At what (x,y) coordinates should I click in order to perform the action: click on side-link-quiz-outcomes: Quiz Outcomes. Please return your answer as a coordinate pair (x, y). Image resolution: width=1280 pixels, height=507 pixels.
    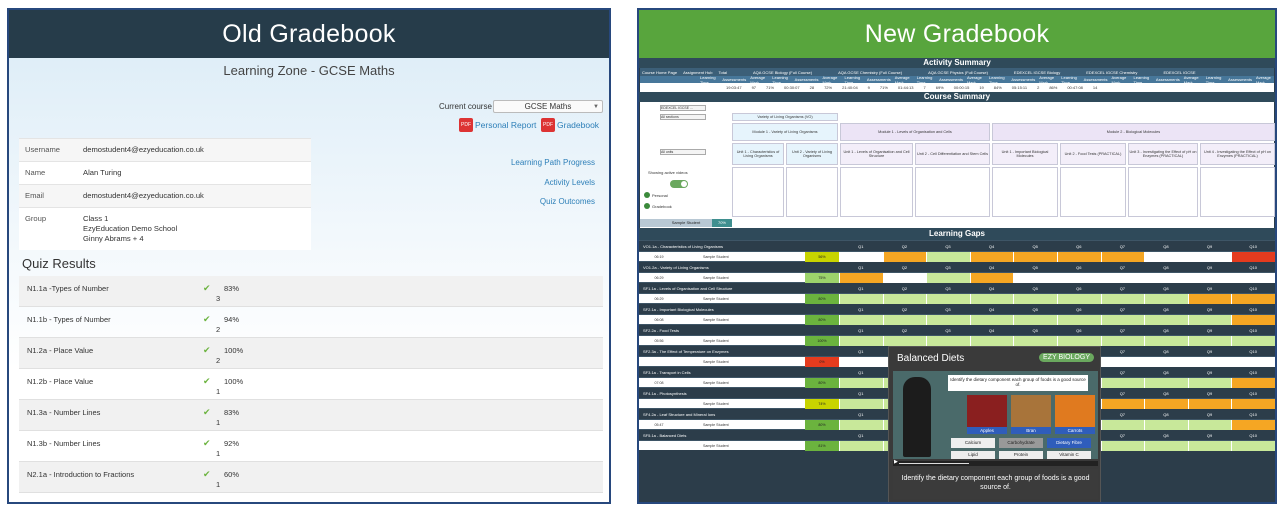
    Looking at the image, I should click on (567, 201).